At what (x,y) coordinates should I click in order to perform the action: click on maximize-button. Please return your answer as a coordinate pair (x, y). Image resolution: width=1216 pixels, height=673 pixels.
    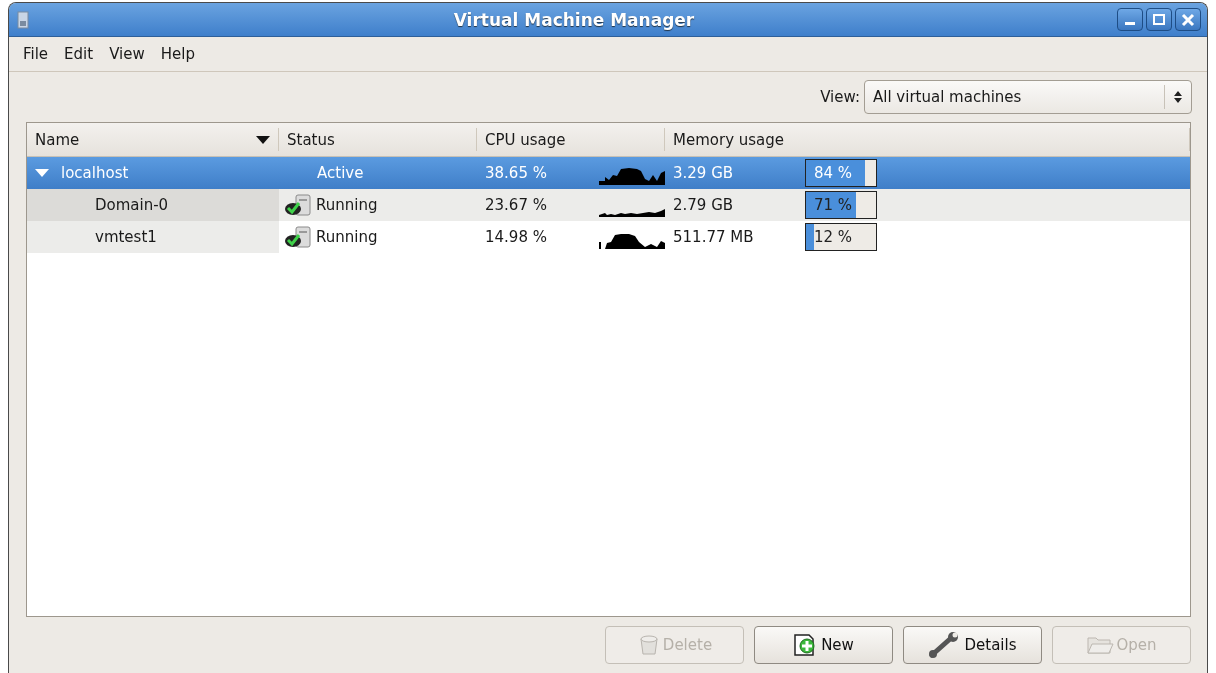
    Looking at the image, I should click on (1159, 19).